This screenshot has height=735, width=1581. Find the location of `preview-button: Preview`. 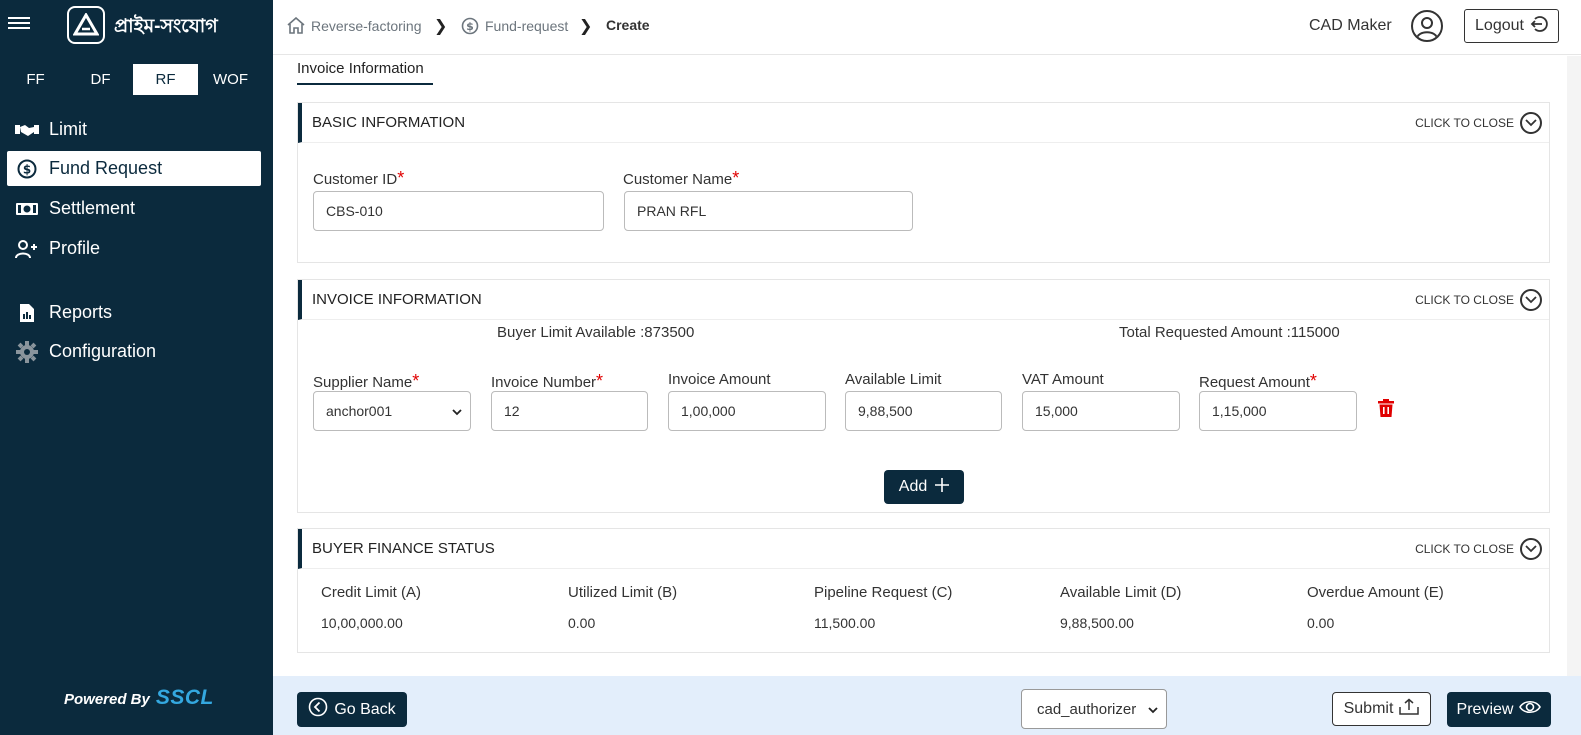

preview-button: Preview is located at coordinates (1499, 709).